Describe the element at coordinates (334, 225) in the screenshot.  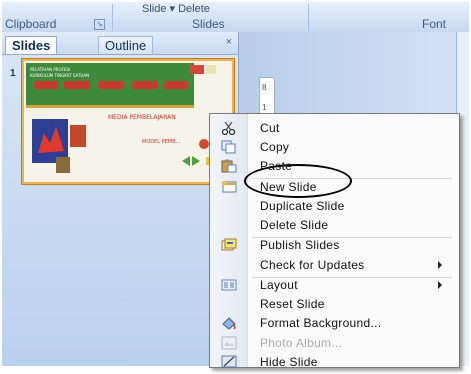
I see `menu-item-delete-slide: Delete Slide` at that location.